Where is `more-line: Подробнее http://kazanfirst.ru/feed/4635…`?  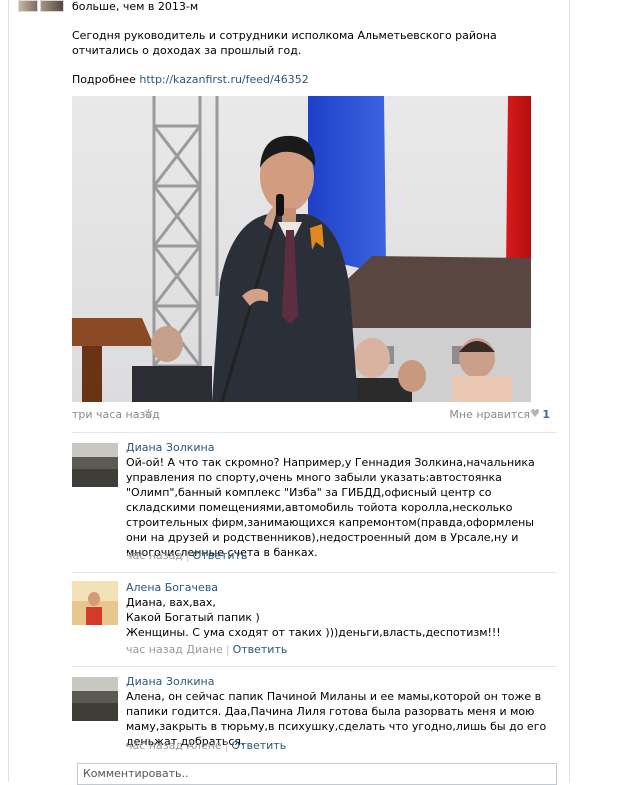 more-line: Подробнее http://kazanfirst.ru/feed/4635… is located at coordinates (190, 79).